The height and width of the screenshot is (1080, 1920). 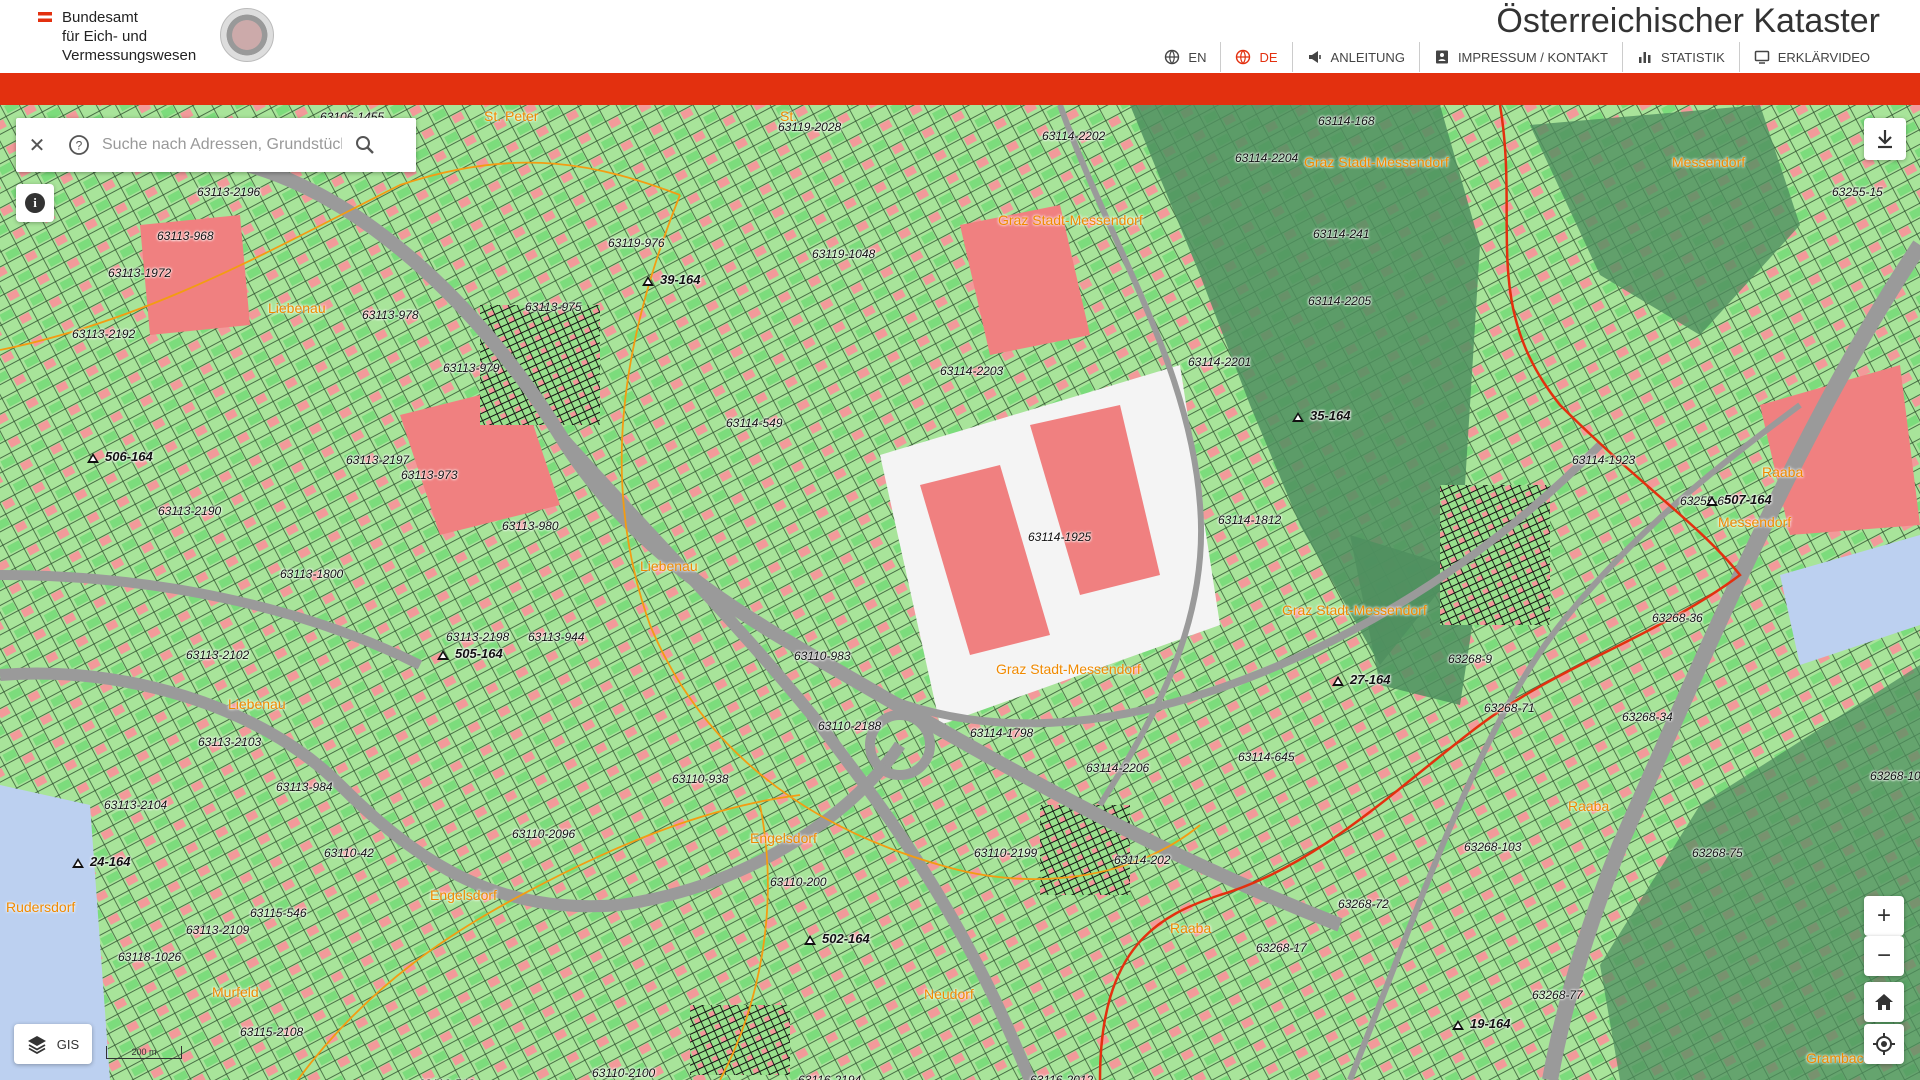 What do you see at coordinates (960, 89) in the screenshot?
I see `accent-bar` at bounding box center [960, 89].